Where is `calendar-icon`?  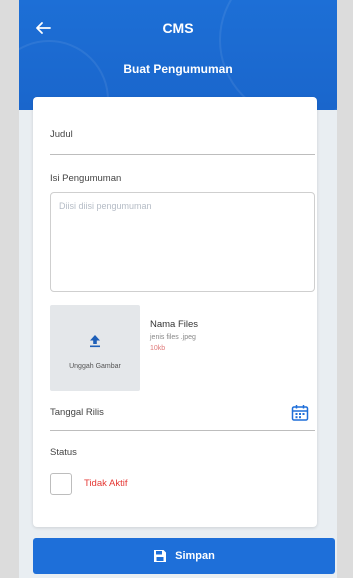
calendar-icon is located at coordinates (300, 413).